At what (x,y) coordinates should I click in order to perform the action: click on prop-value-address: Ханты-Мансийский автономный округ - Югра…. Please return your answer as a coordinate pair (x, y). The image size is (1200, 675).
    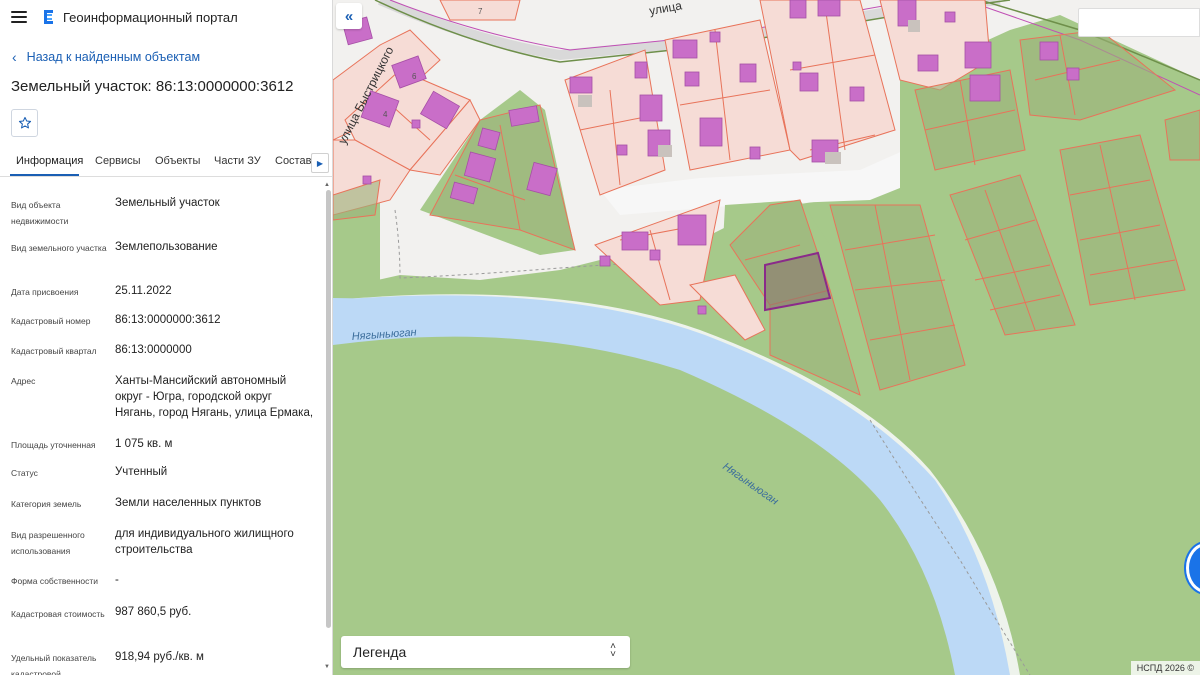
    Looking at the image, I should click on (214, 397).